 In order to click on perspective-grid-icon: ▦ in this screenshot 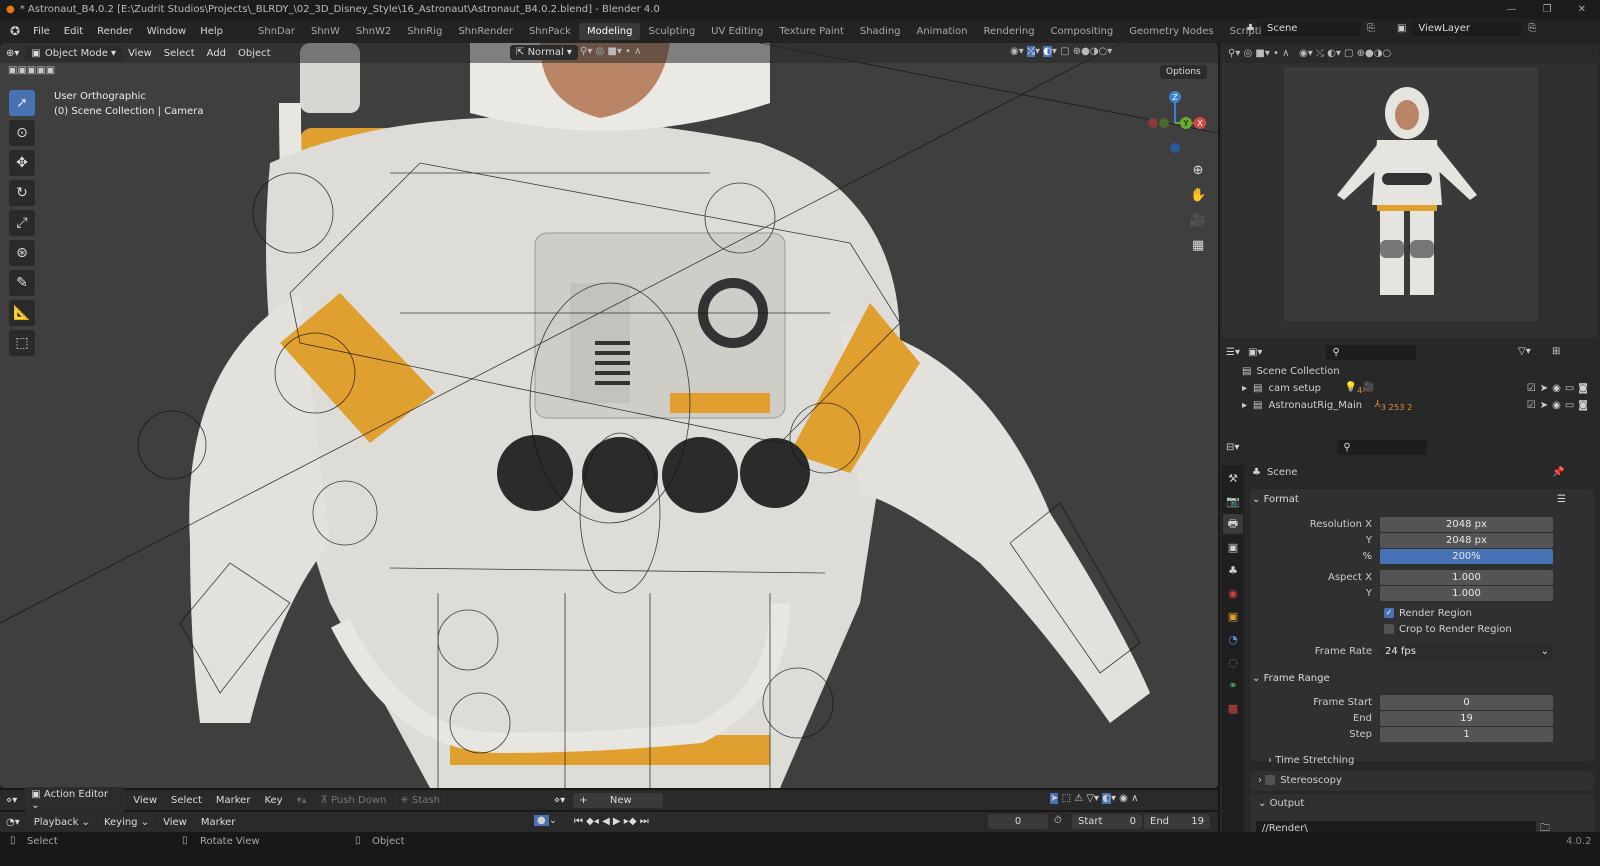, I will do `click(1198, 245)`.